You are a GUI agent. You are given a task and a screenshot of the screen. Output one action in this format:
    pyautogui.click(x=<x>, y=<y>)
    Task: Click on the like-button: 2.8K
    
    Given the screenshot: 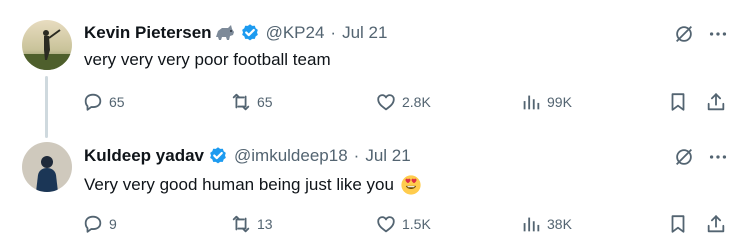 What is the action you would take?
    pyautogui.click(x=403, y=102)
    